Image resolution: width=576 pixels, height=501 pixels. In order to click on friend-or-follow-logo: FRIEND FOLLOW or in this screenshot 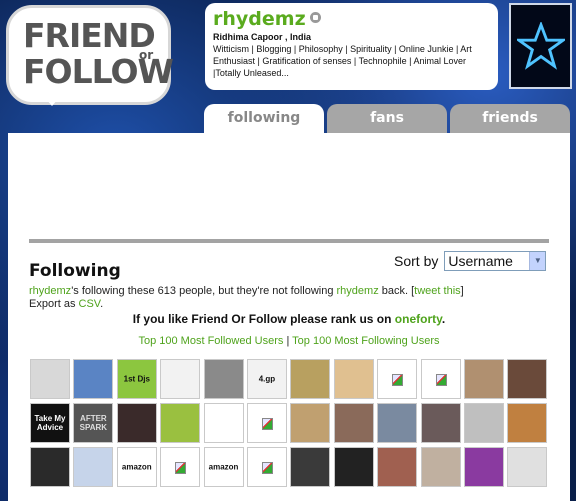, I will do `click(90, 55)`.